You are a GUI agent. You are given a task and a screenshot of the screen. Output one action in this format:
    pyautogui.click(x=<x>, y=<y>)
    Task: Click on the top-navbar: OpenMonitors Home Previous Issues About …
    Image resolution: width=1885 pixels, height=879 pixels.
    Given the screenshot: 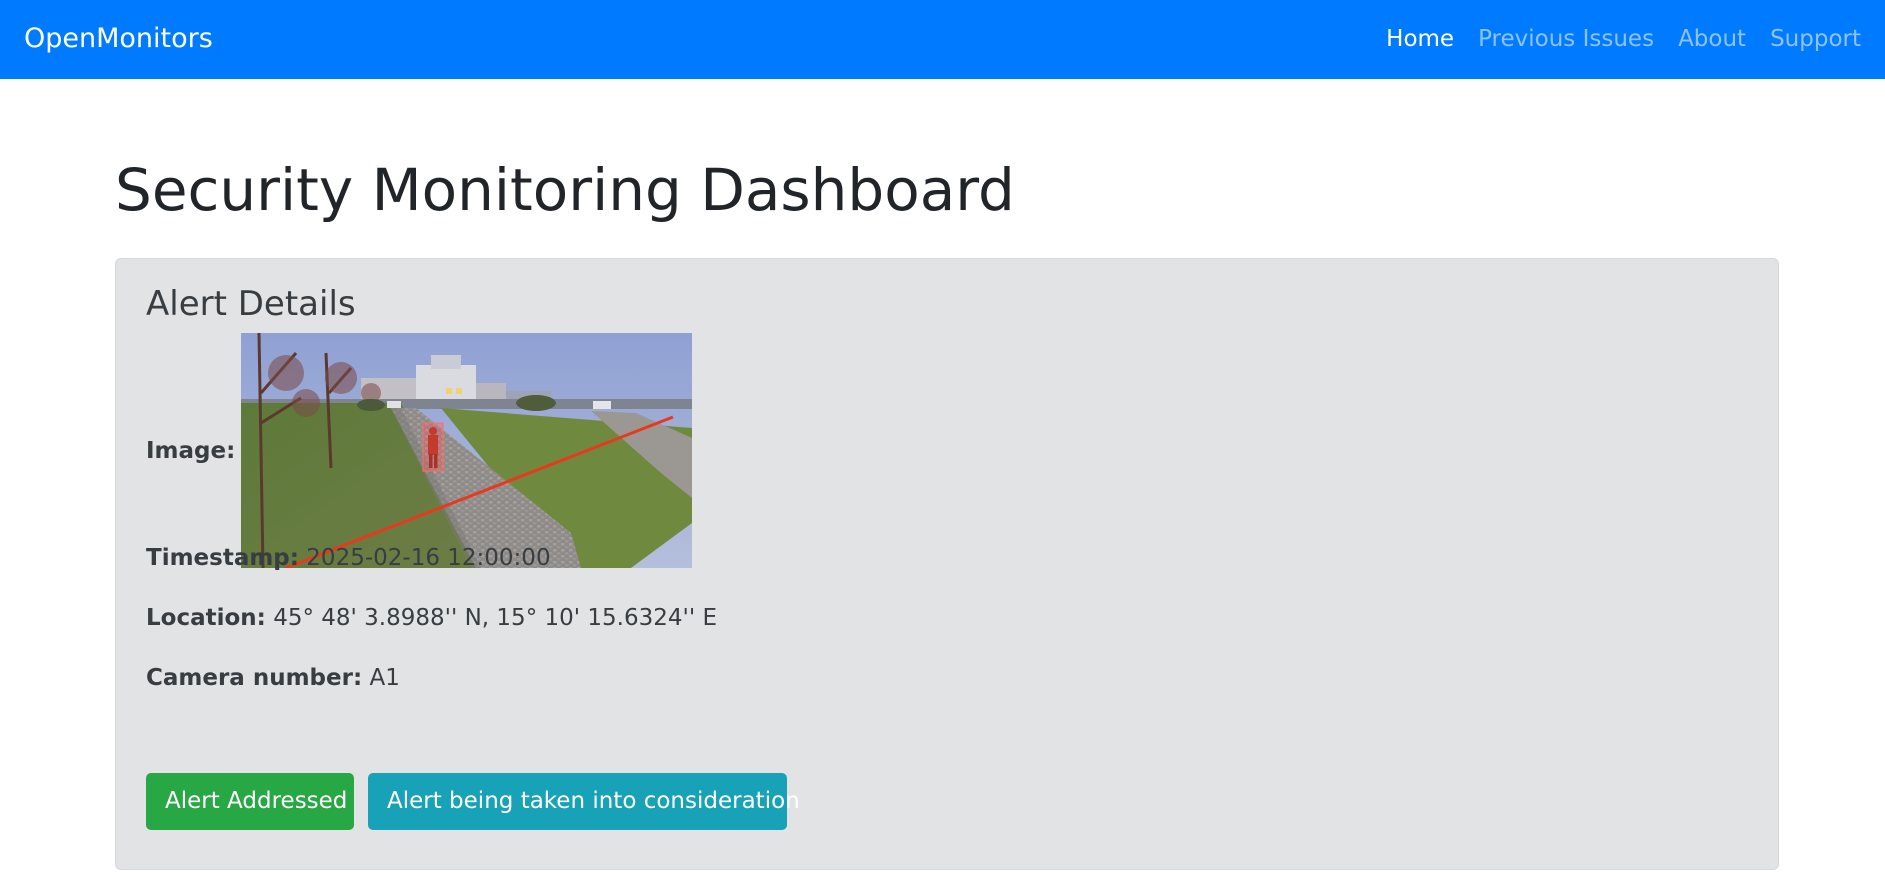 What is the action you would take?
    pyautogui.click(x=942, y=39)
    